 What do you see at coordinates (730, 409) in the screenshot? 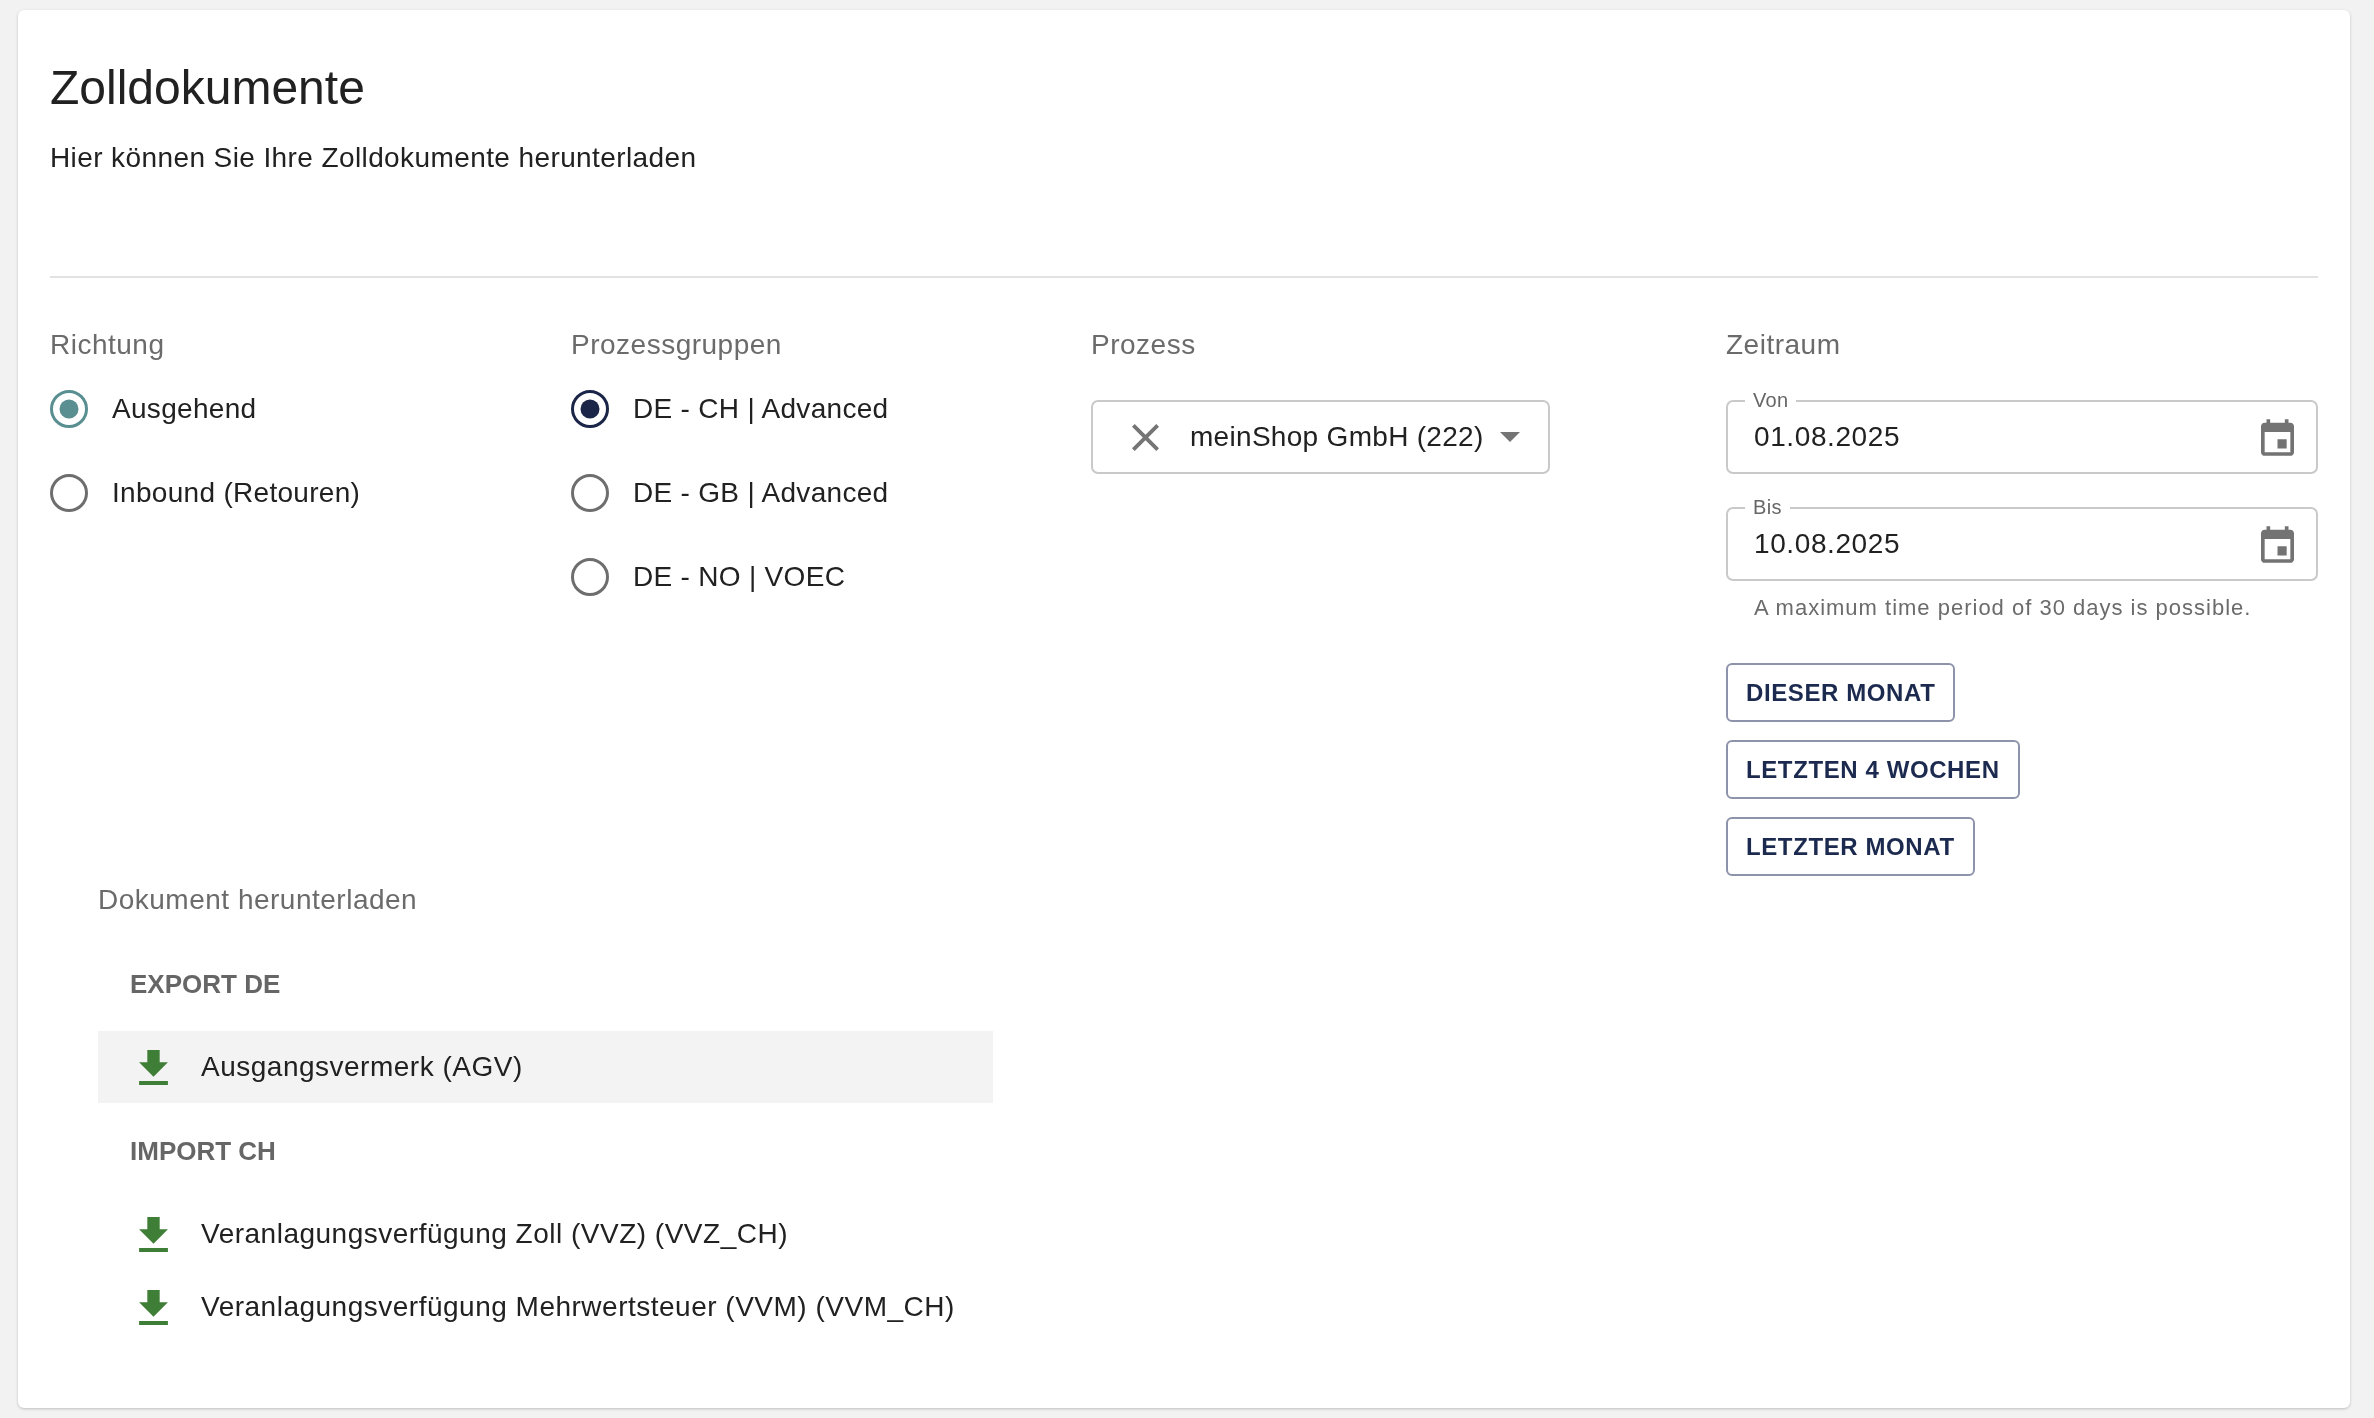
I see `radio-option: DE - CH | Advanced` at bounding box center [730, 409].